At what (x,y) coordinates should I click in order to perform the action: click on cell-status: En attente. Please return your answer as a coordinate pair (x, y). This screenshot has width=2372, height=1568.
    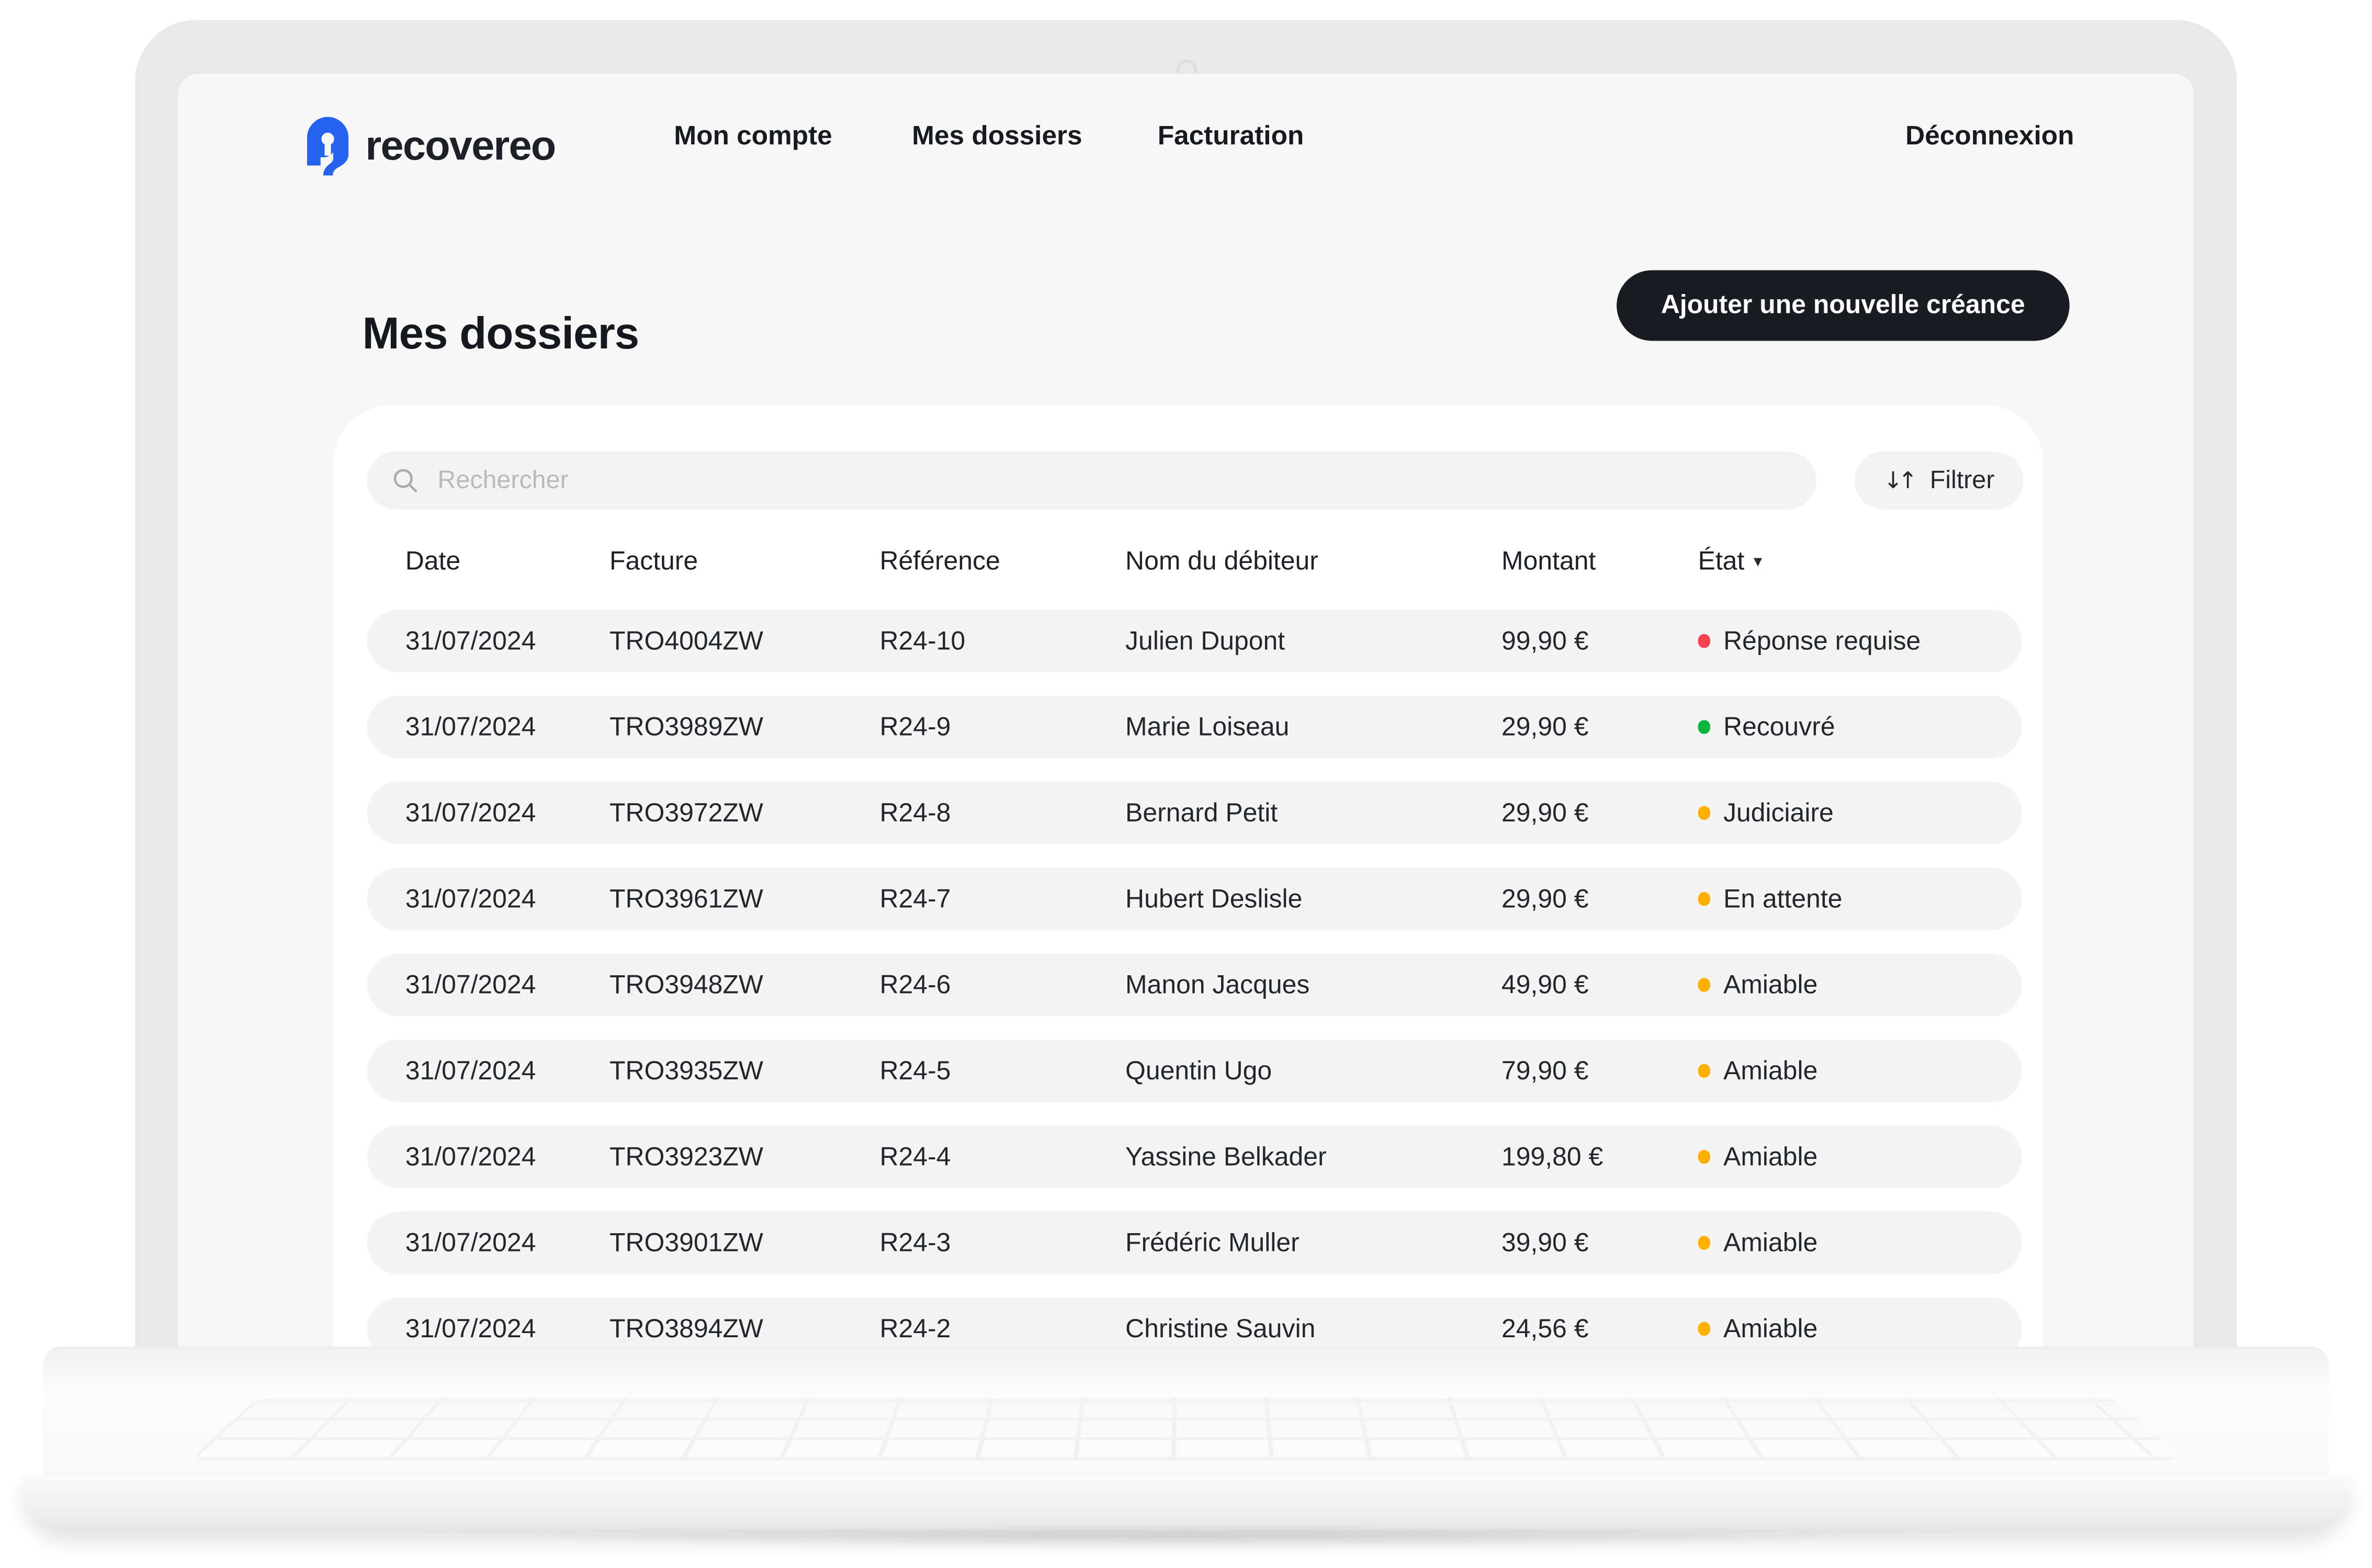
    Looking at the image, I should click on (1770, 898).